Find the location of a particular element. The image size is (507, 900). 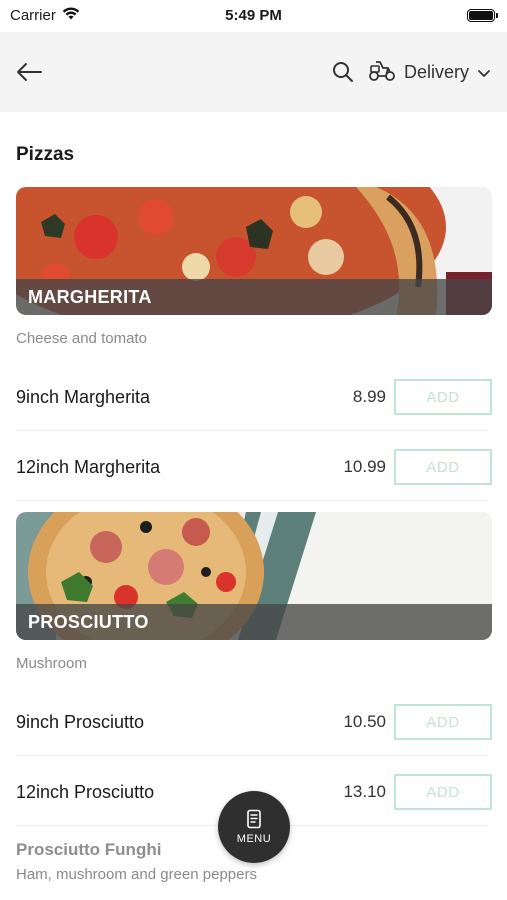

menu-item-row: 9inch Margherita 8.99 ADD is located at coordinates (254, 397).